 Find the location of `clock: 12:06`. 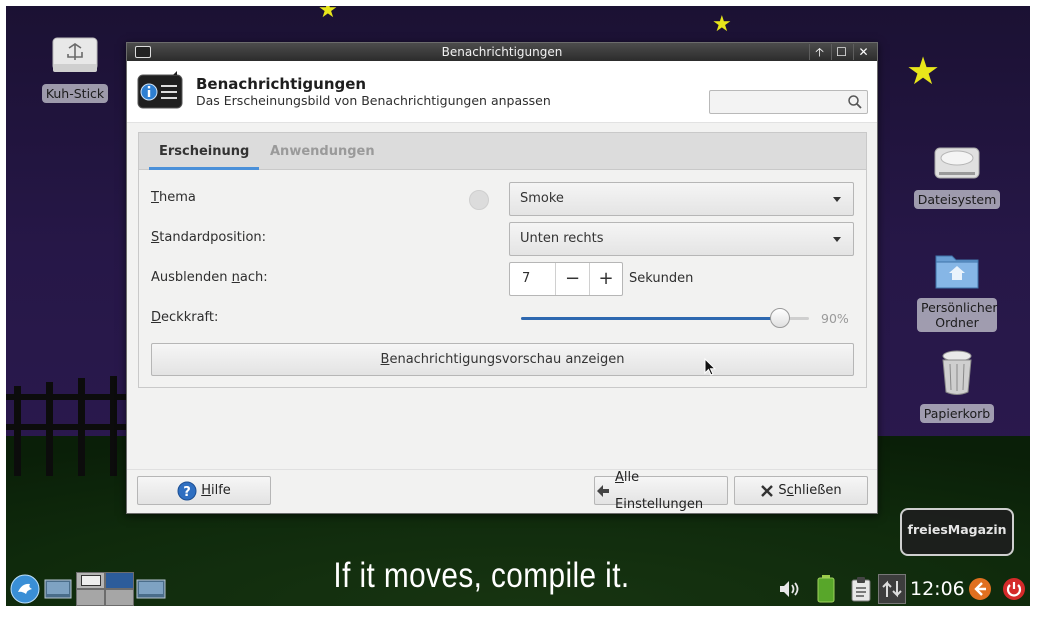

clock: 12:06 is located at coordinates (937, 589).